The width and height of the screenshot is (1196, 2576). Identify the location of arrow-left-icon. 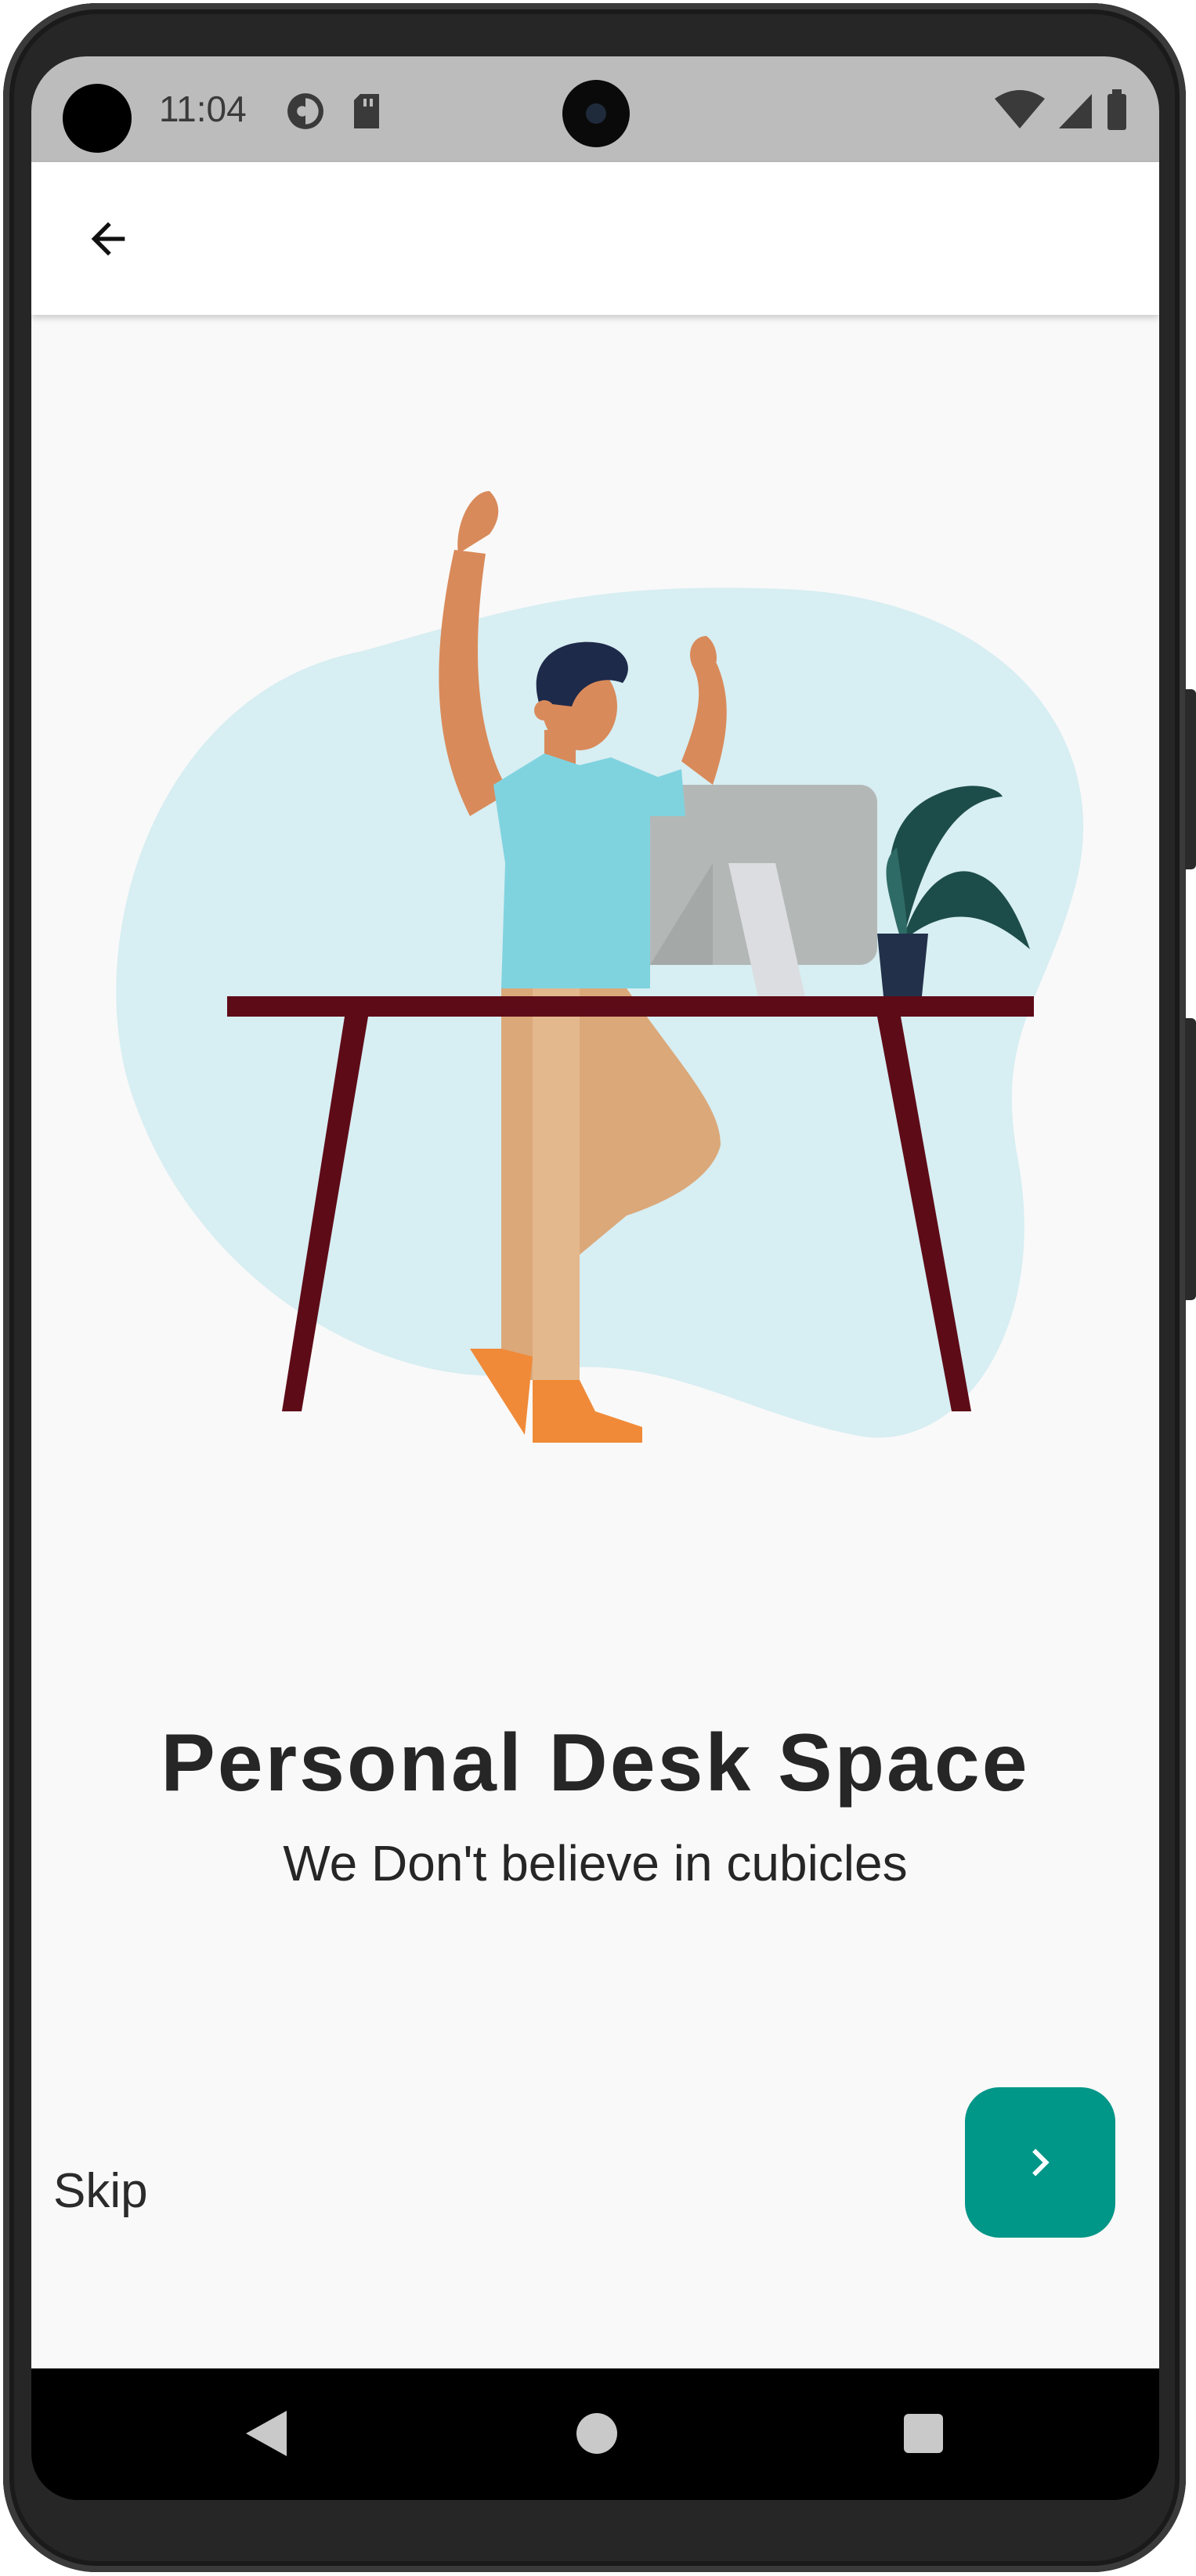
(108, 239).